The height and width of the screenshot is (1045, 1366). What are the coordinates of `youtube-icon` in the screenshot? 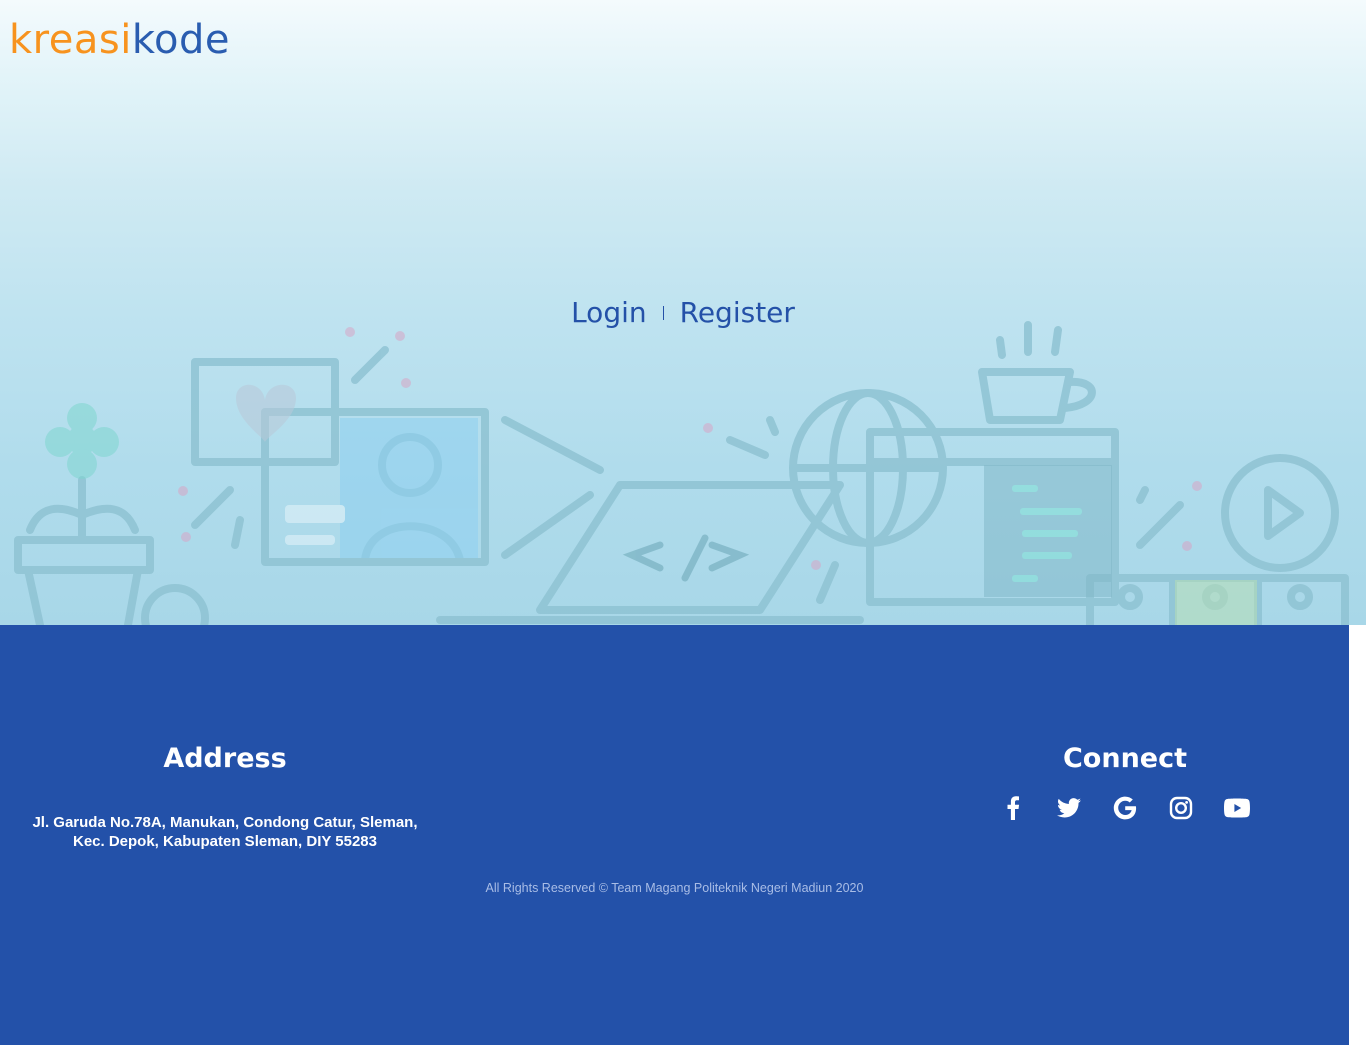 It's located at (1237, 808).